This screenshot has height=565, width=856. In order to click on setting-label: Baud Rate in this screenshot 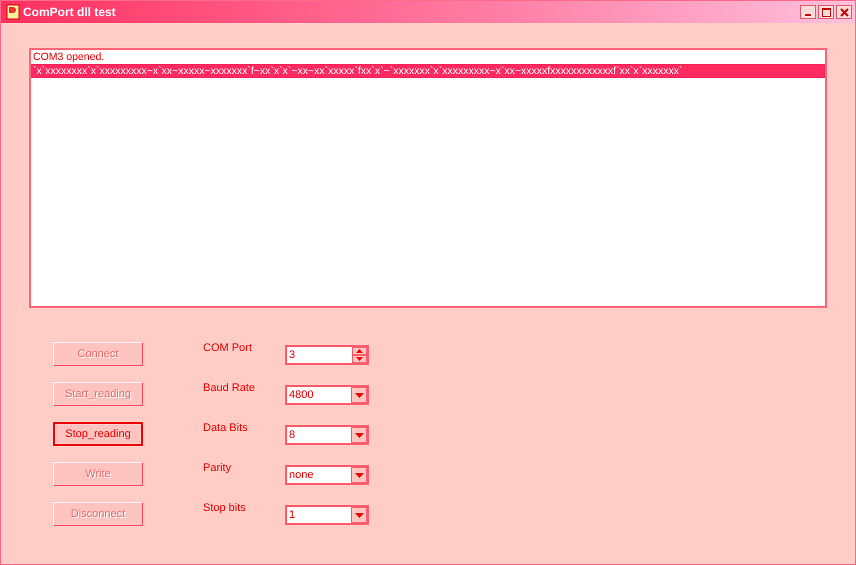, I will do `click(229, 388)`.